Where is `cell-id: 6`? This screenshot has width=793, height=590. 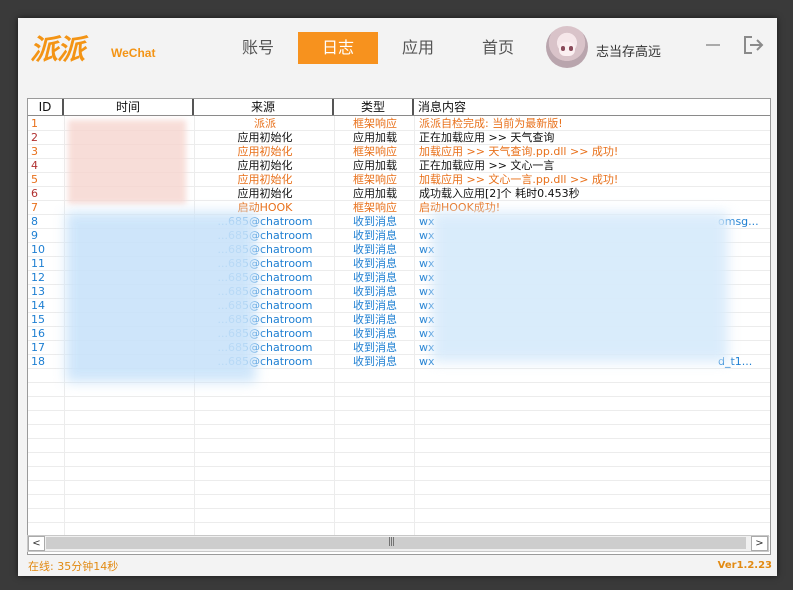
cell-id: 6 is located at coordinates (34, 193).